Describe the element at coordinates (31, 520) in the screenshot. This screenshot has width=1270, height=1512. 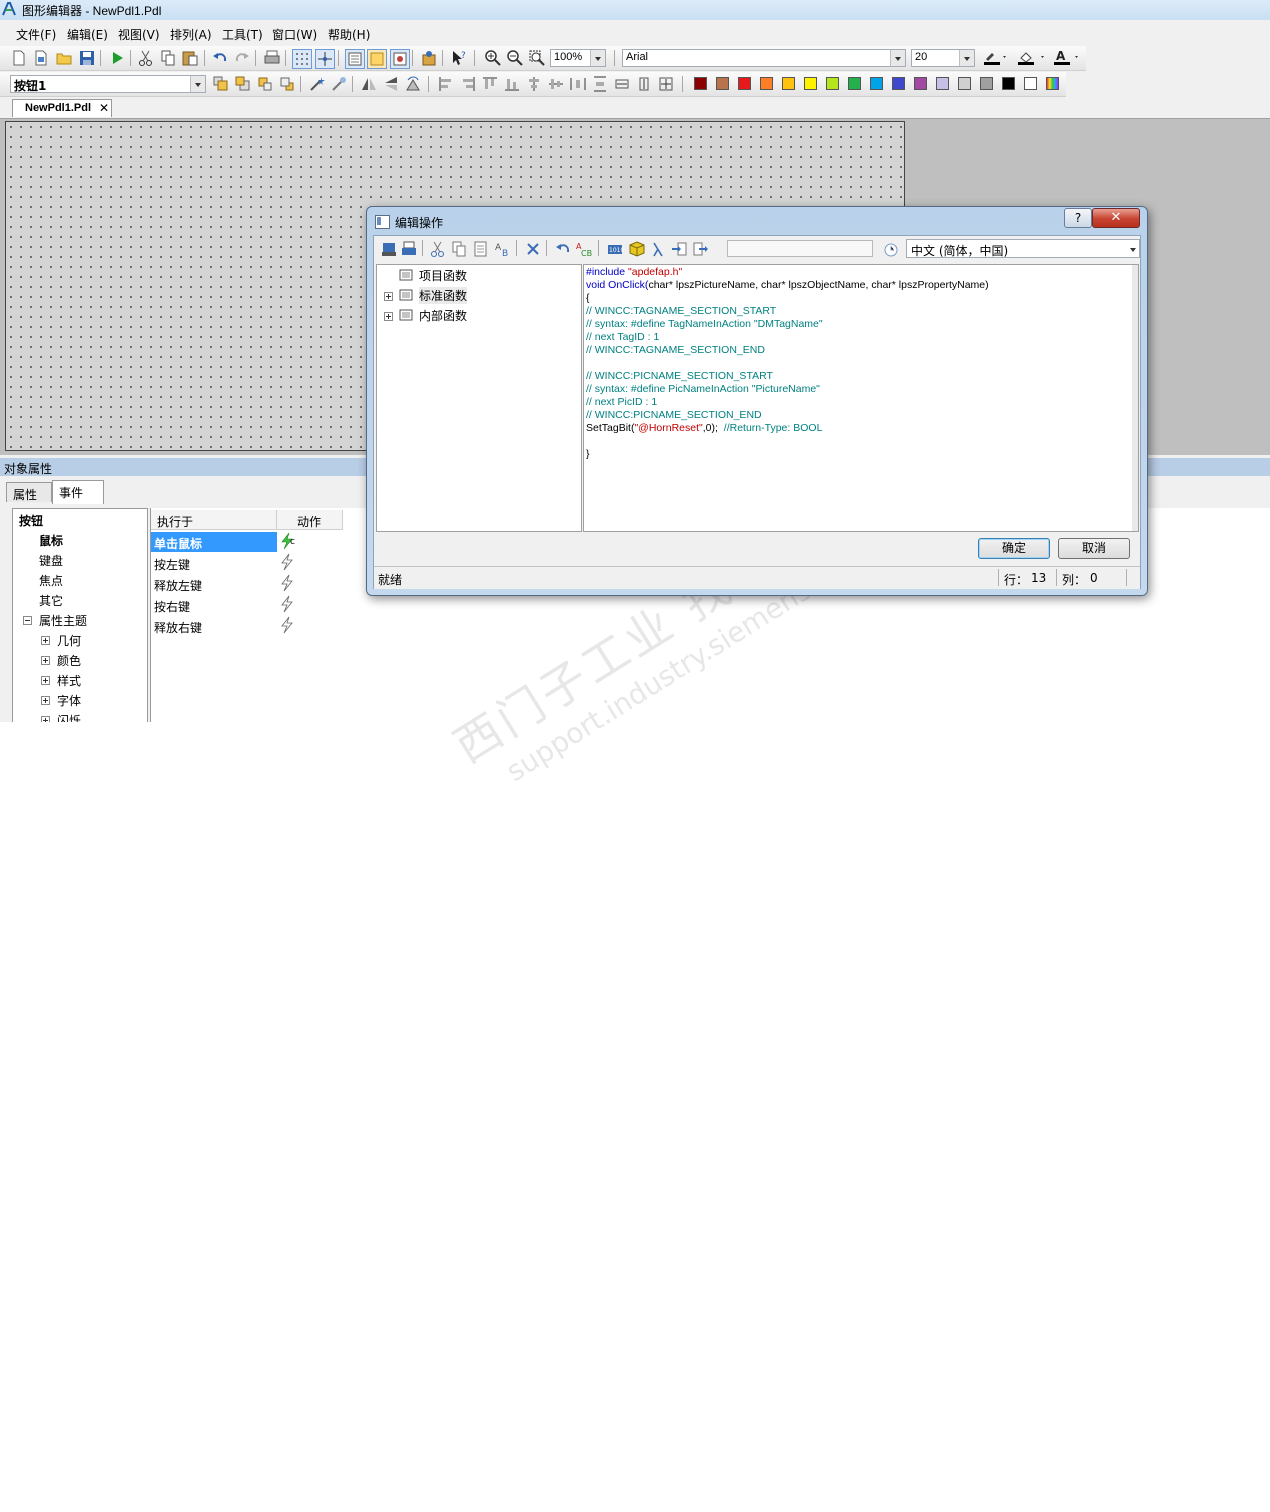
I see `tree-root: 按钮` at that location.